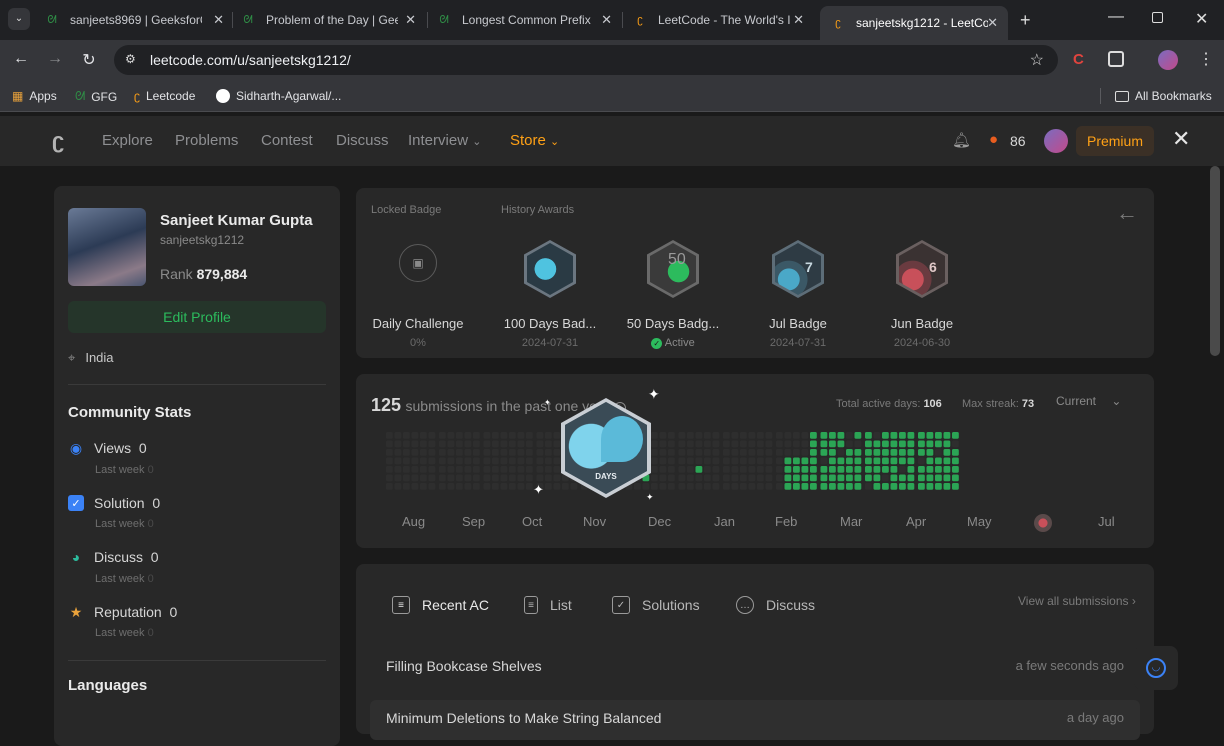 The height and width of the screenshot is (746, 1224). What do you see at coordinates (464, 666) in the screenshot?
I see `submission-title: Filling Bookcase Shelves` at bounding box center [464, 666].